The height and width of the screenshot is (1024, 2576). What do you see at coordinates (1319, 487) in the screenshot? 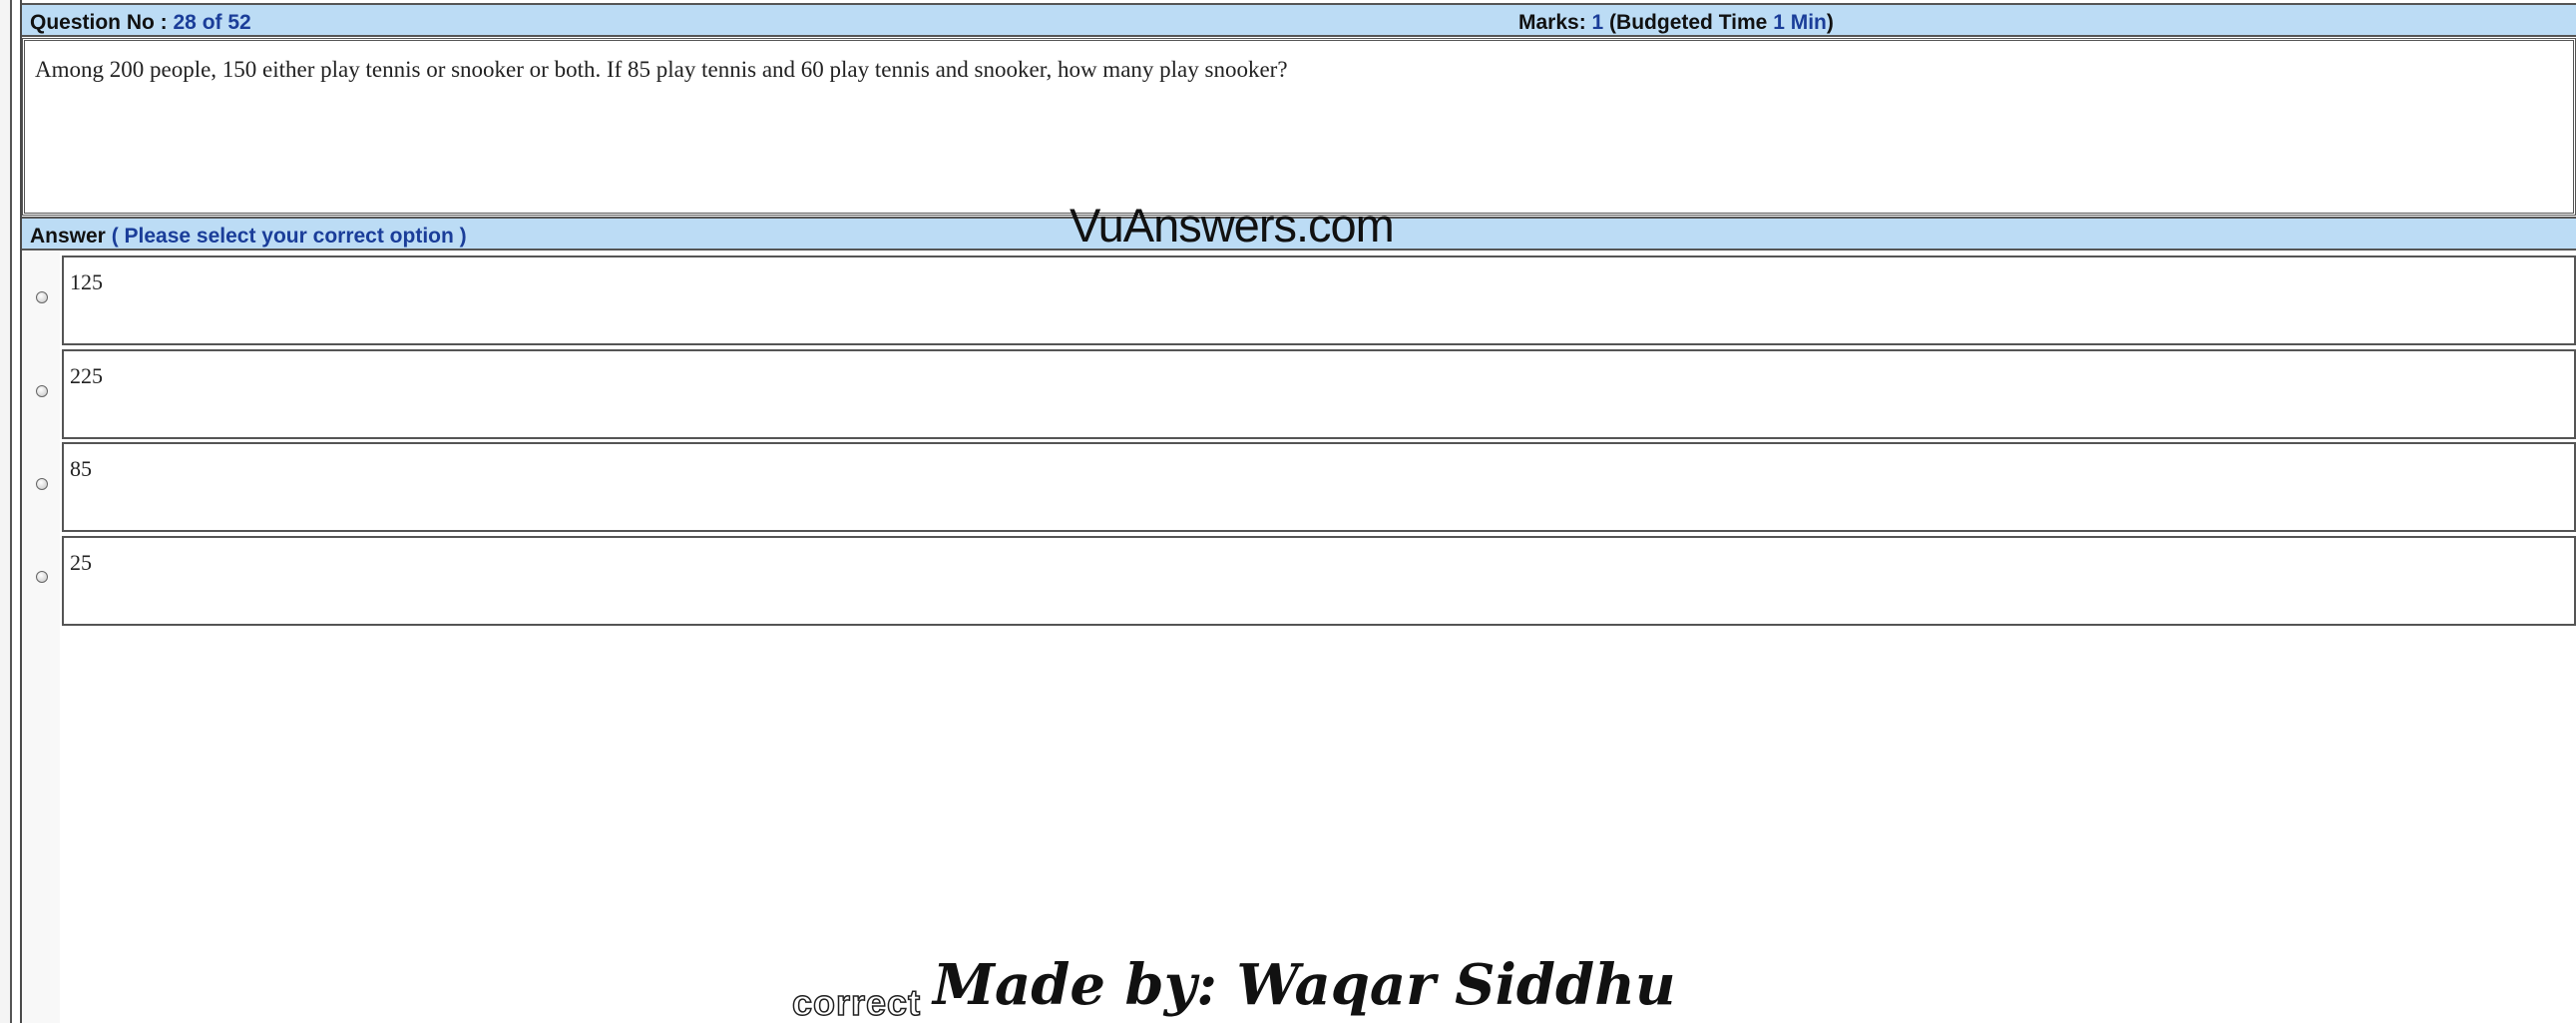
I see `option-3-box: 85` at bounding box center [1319, 487].